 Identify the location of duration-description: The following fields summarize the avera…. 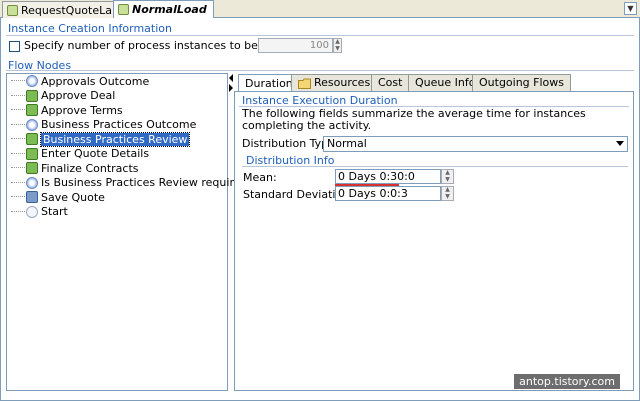
(414, 119).